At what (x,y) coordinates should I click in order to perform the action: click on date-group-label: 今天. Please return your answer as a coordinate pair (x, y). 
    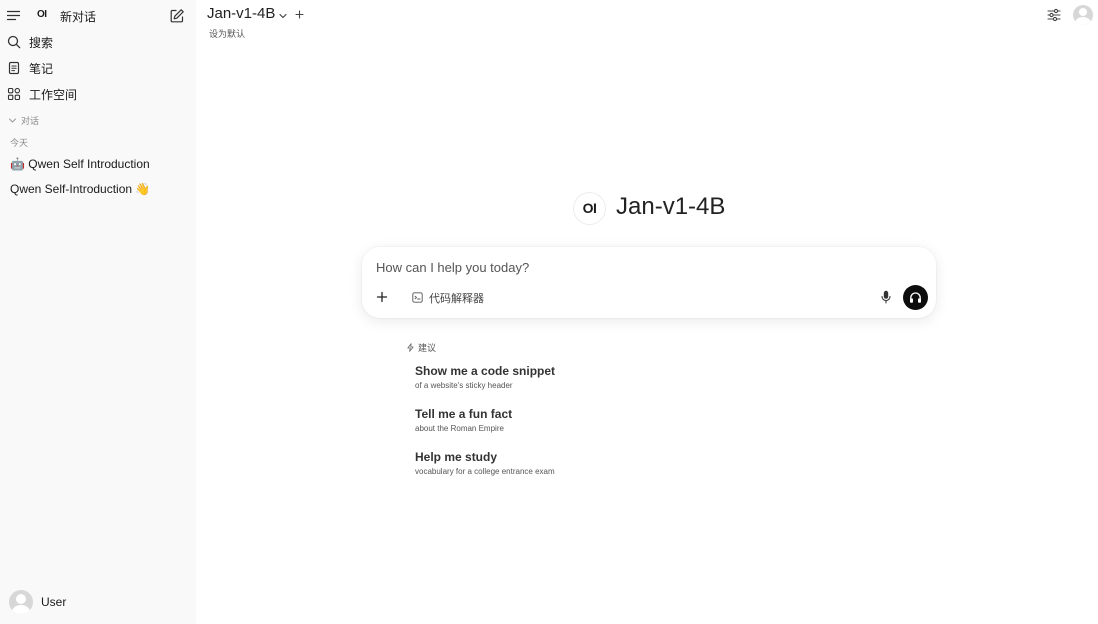
    Looking at the image, I should click on (19, 143).